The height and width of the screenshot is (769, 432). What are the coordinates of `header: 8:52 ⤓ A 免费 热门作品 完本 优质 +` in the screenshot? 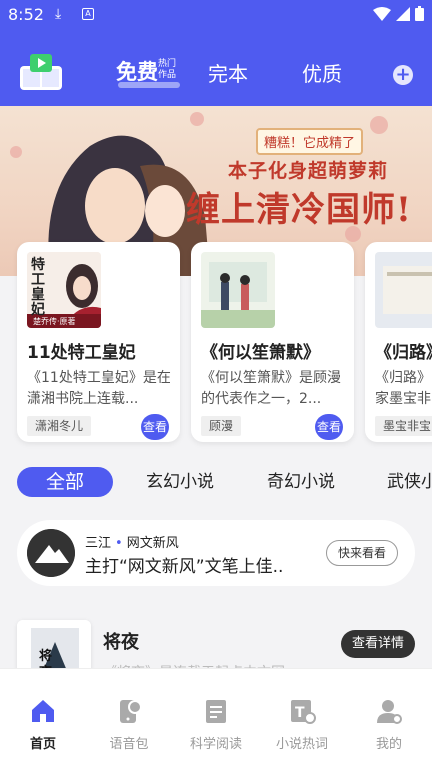 It's located at (216, 53).